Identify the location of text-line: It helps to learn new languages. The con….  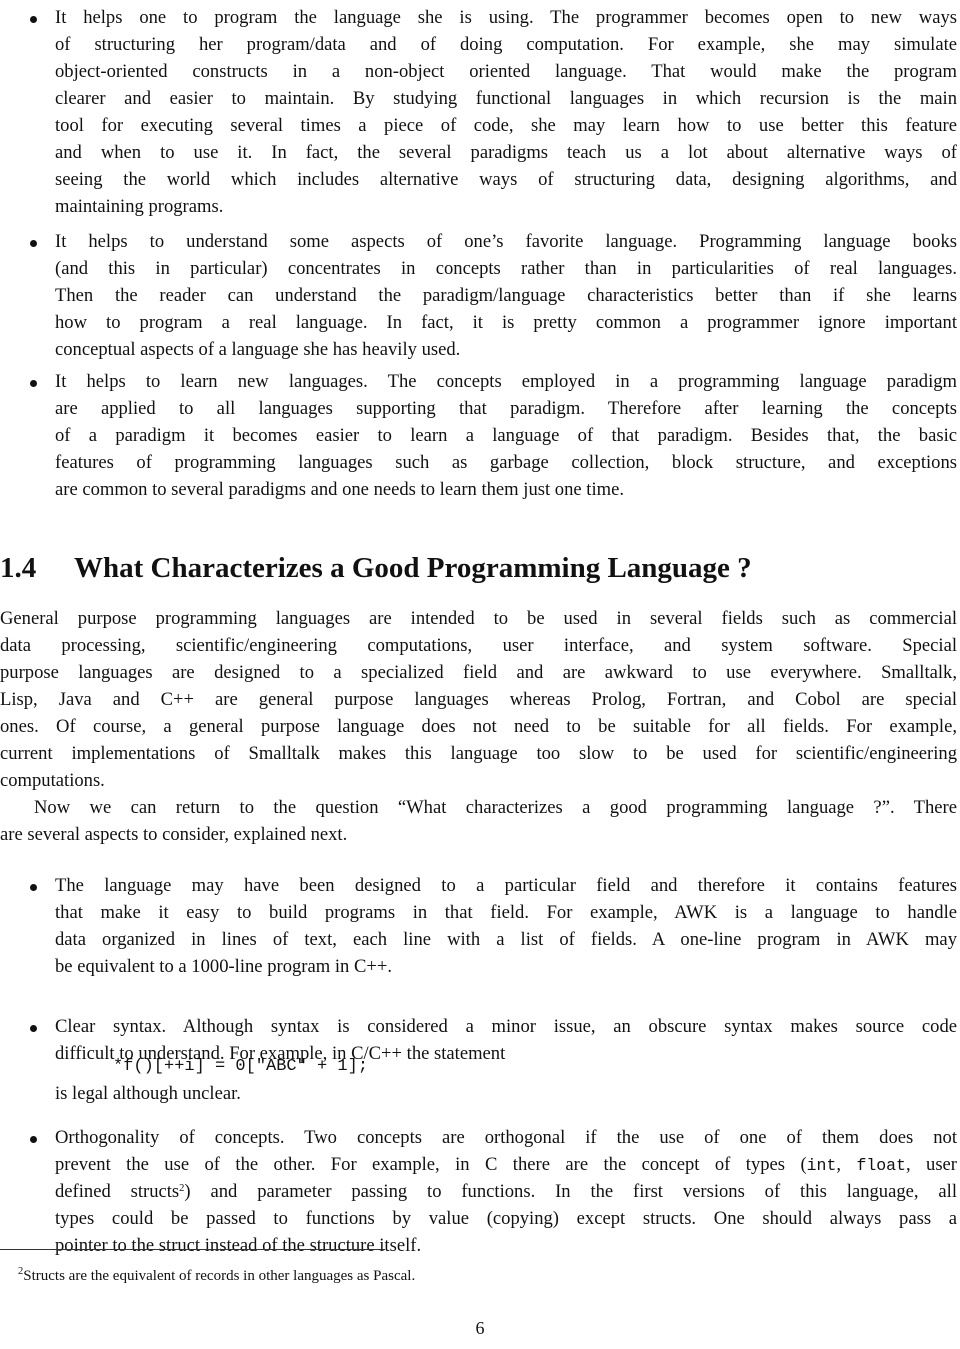
(506, 381).